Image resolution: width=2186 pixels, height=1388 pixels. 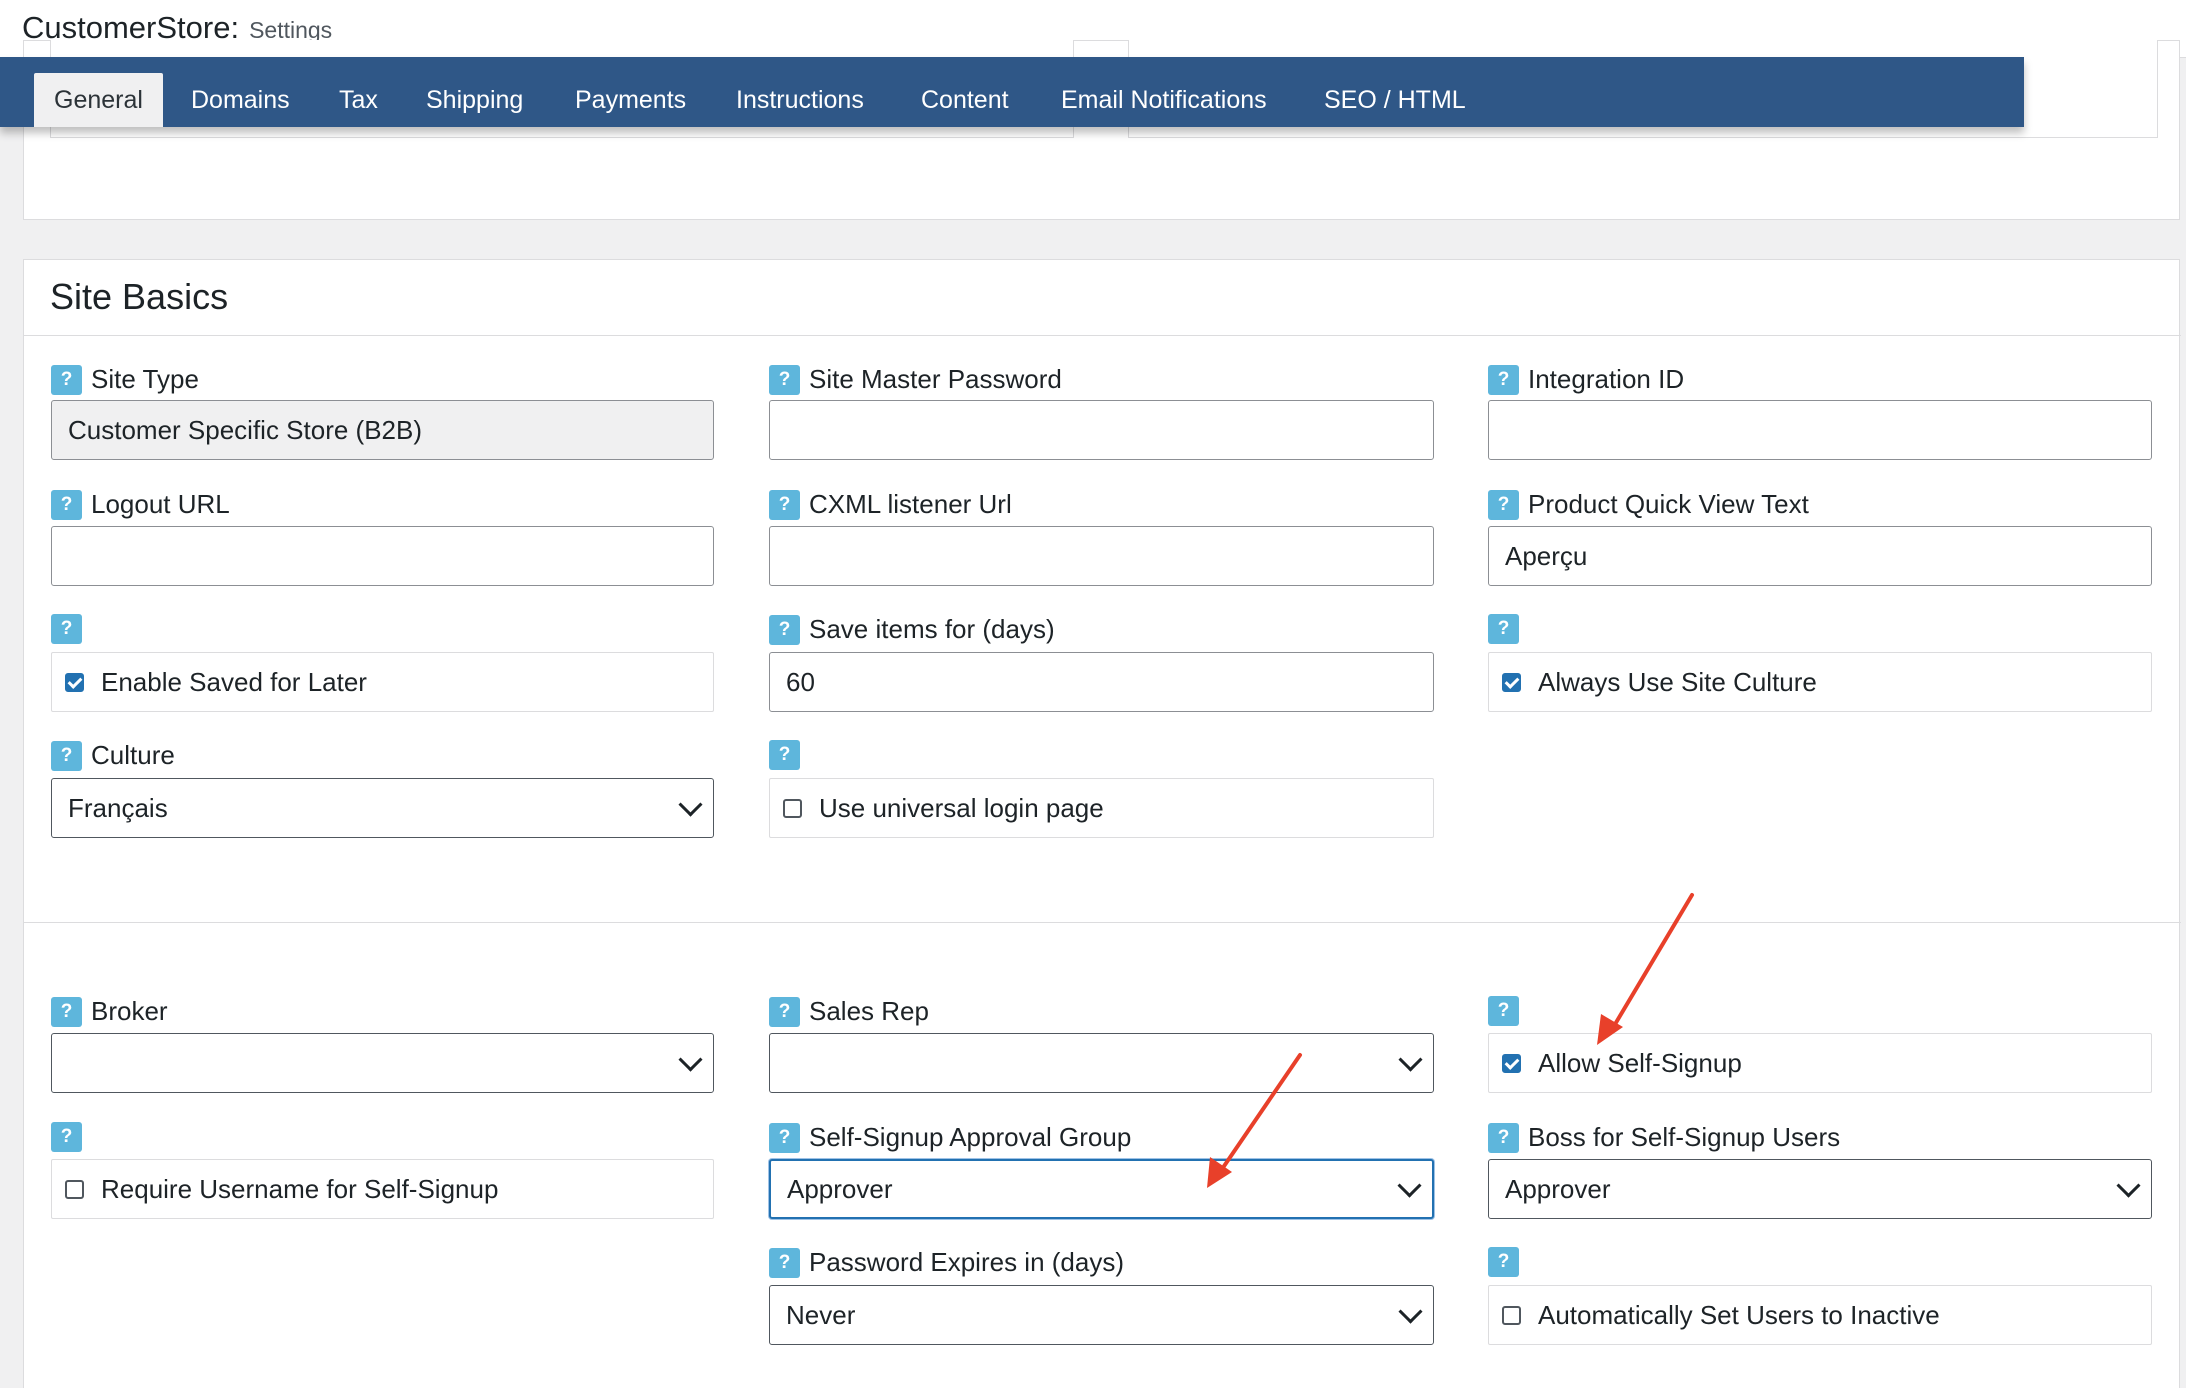 I want to click on auto-set-inactive-checkbox, so click(x=1511, y=1315).